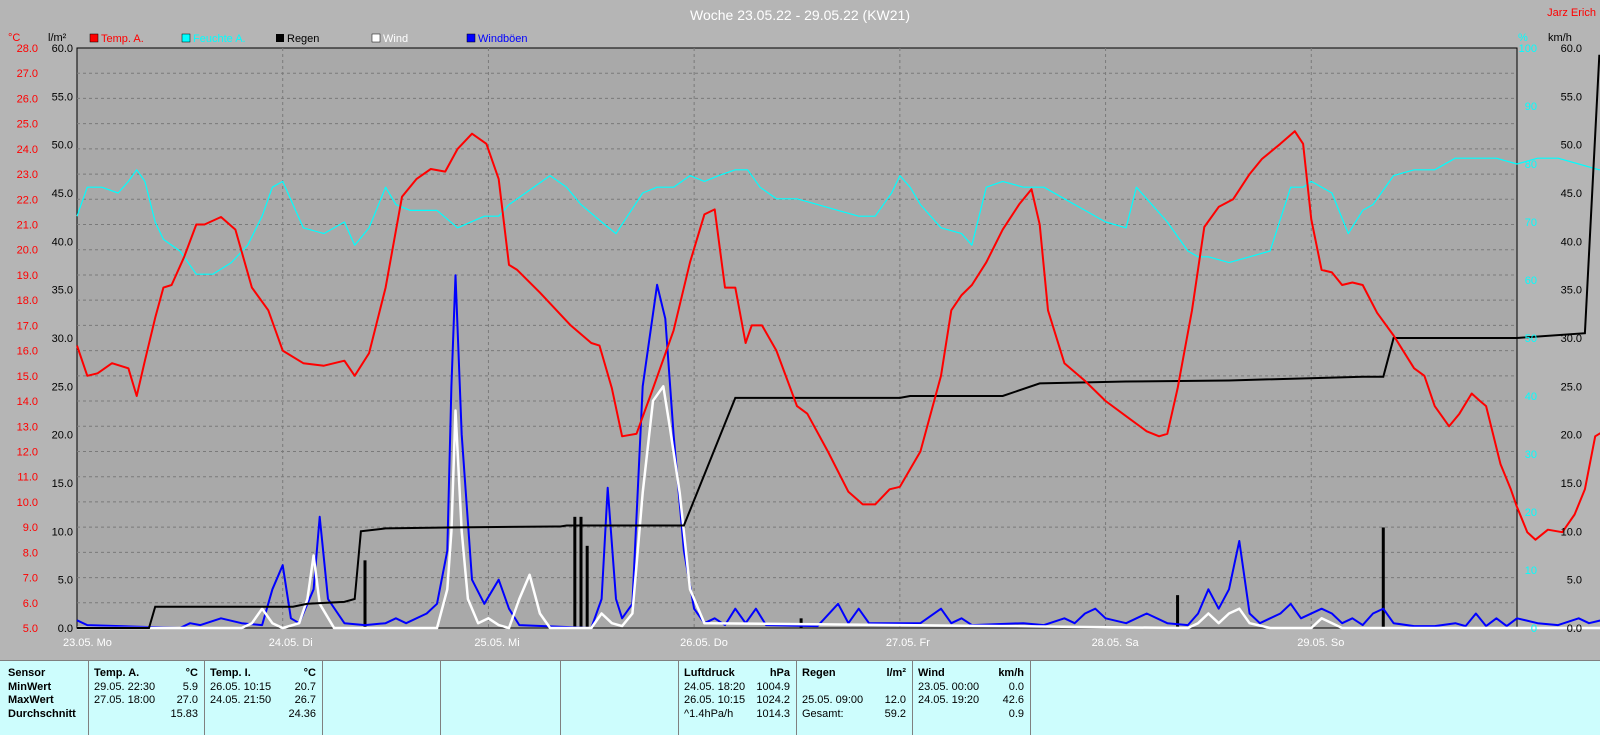 This screenshot has height=735, width=1600. Describe the element at coordinates (1320, 643) in the screenshot. I see `x-tick-label: 29.05. So` at that location.